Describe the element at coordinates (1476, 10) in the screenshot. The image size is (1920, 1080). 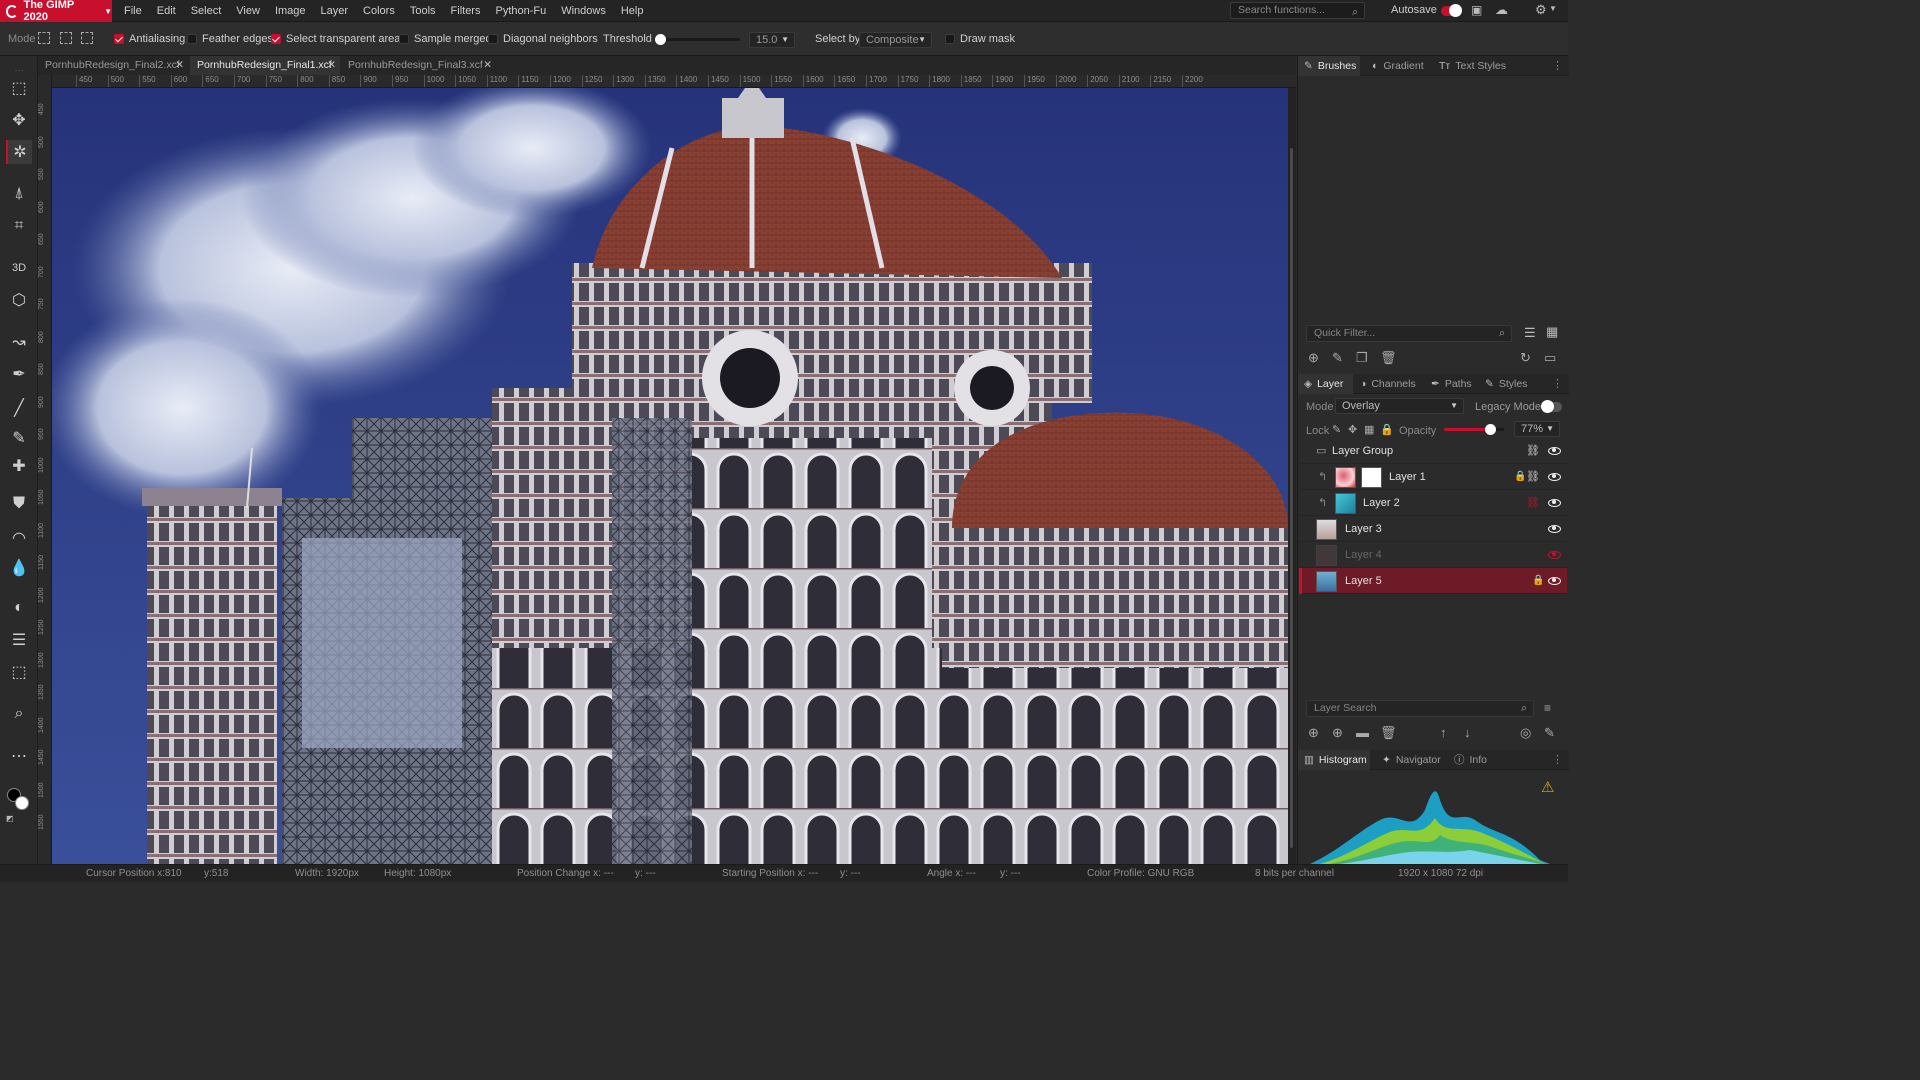
I see `save-icon: ▣` at that location.